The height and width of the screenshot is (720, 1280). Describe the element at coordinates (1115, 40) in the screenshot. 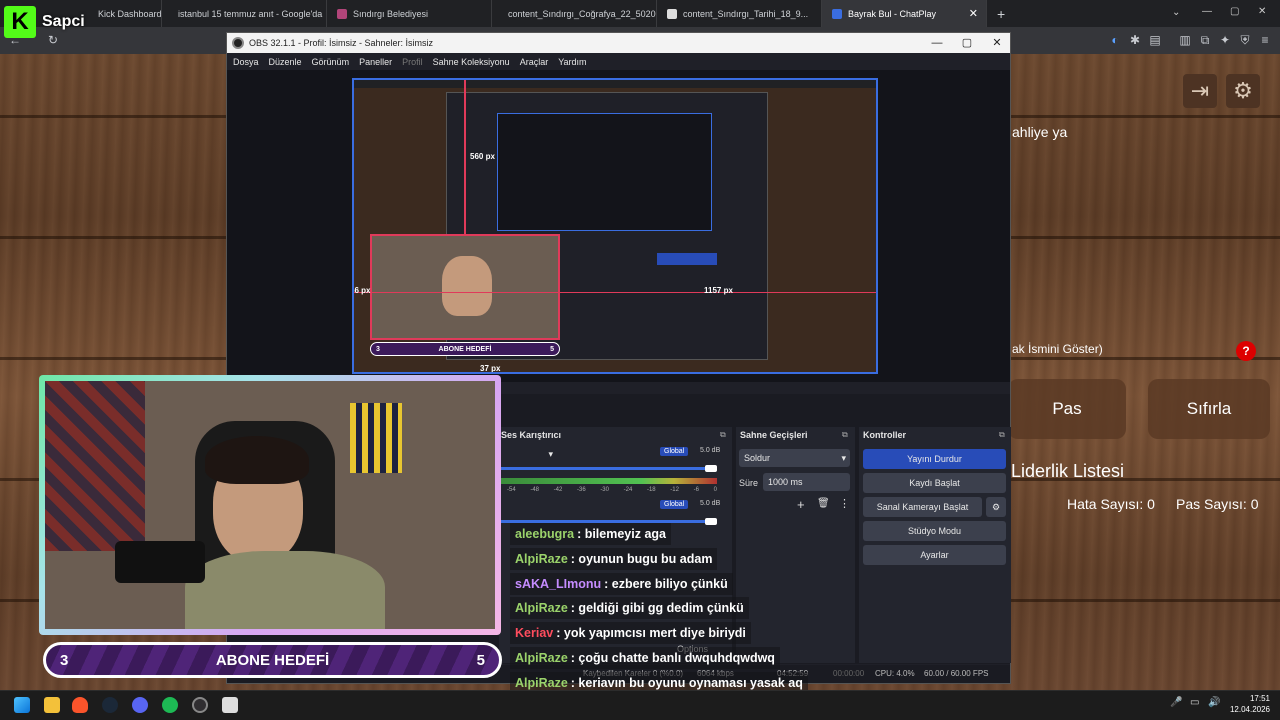

I see `translate-icon: ◐` at that location.